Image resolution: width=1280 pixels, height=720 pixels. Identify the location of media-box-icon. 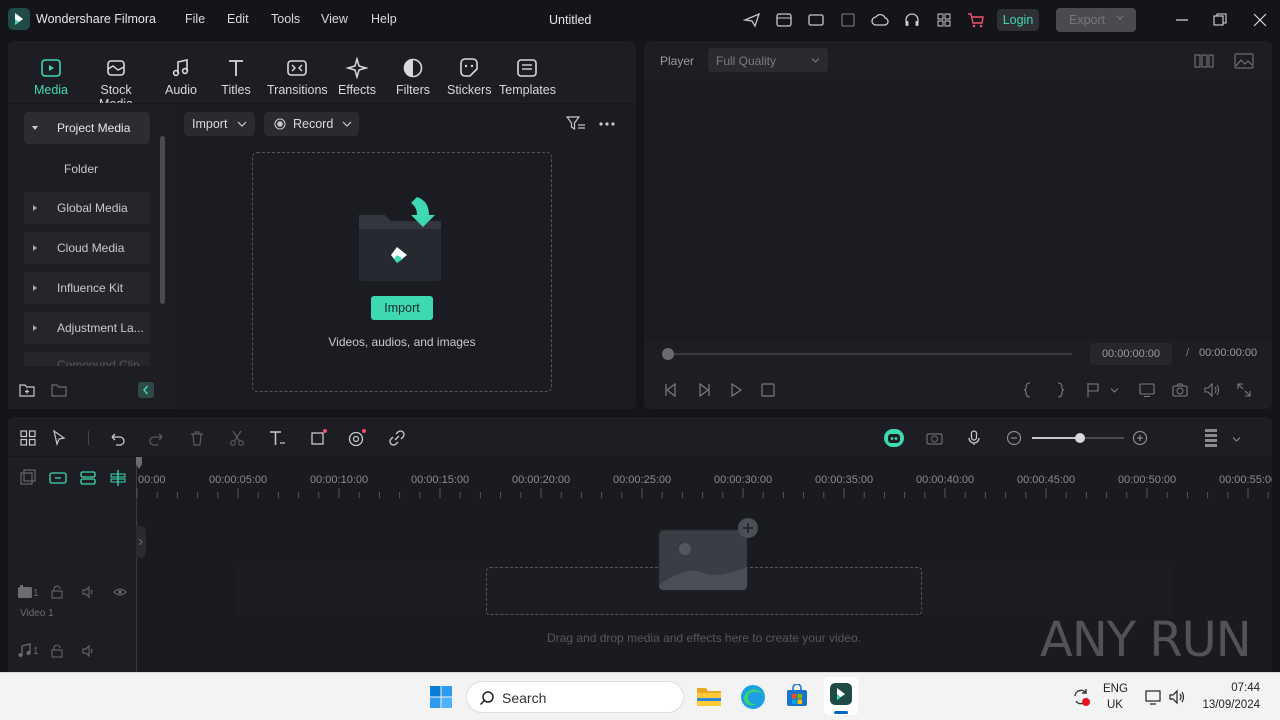
(784, 20).